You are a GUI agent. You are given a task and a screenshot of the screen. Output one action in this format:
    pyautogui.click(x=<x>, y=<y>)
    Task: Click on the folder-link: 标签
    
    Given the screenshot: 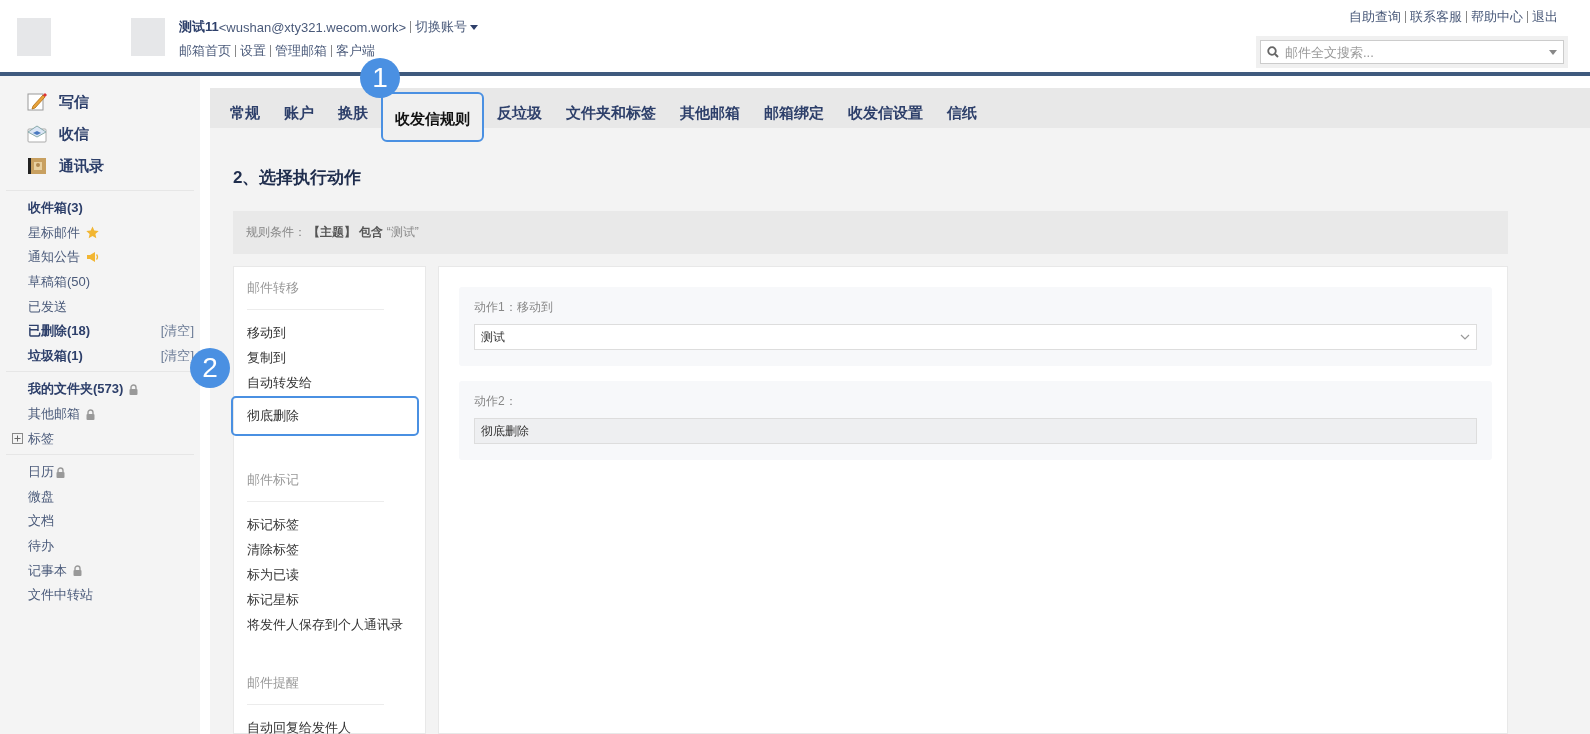 What is the action you would take?
    pyautogui.click(x=41, y=438)
    